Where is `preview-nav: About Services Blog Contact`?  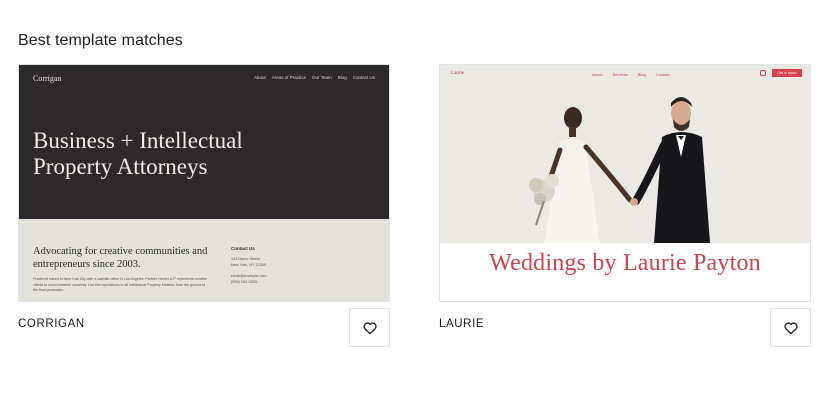
preview-nav: About Services Blog Contact is located at coordinates (631, 74).